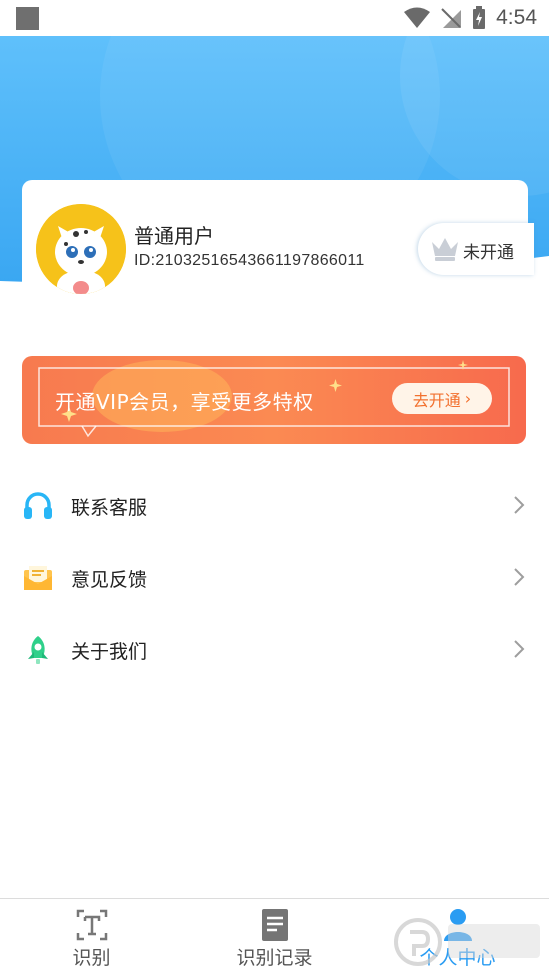 The height and width of the screenshot is (976, 549). Describe the element at coordinates (109, 580) in the screenshot. I see `menu-label-feedback: 意见反馈` at that location.